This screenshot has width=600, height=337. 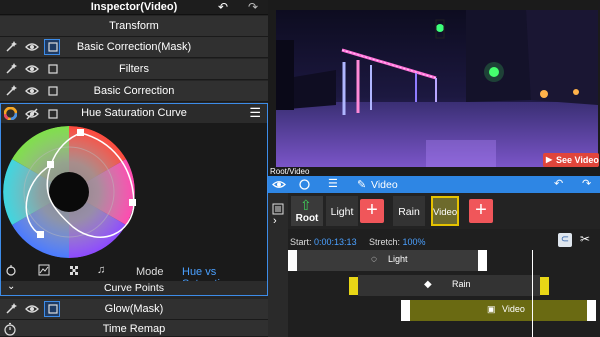 What do you see at coordinates (461, 284) in the screenshot?
I see `clip-label: Rain` at bounding box center [461, 284].